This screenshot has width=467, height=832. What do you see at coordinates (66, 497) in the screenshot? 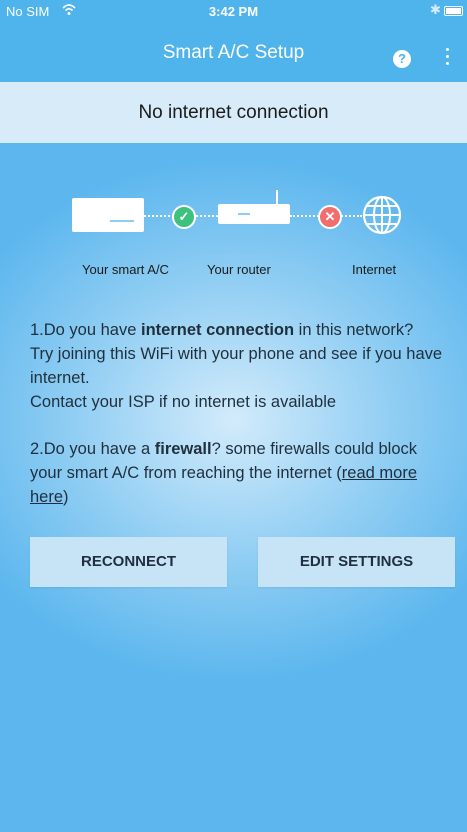
I see `tip2-suffix: )` at bounding box center [66, 497].